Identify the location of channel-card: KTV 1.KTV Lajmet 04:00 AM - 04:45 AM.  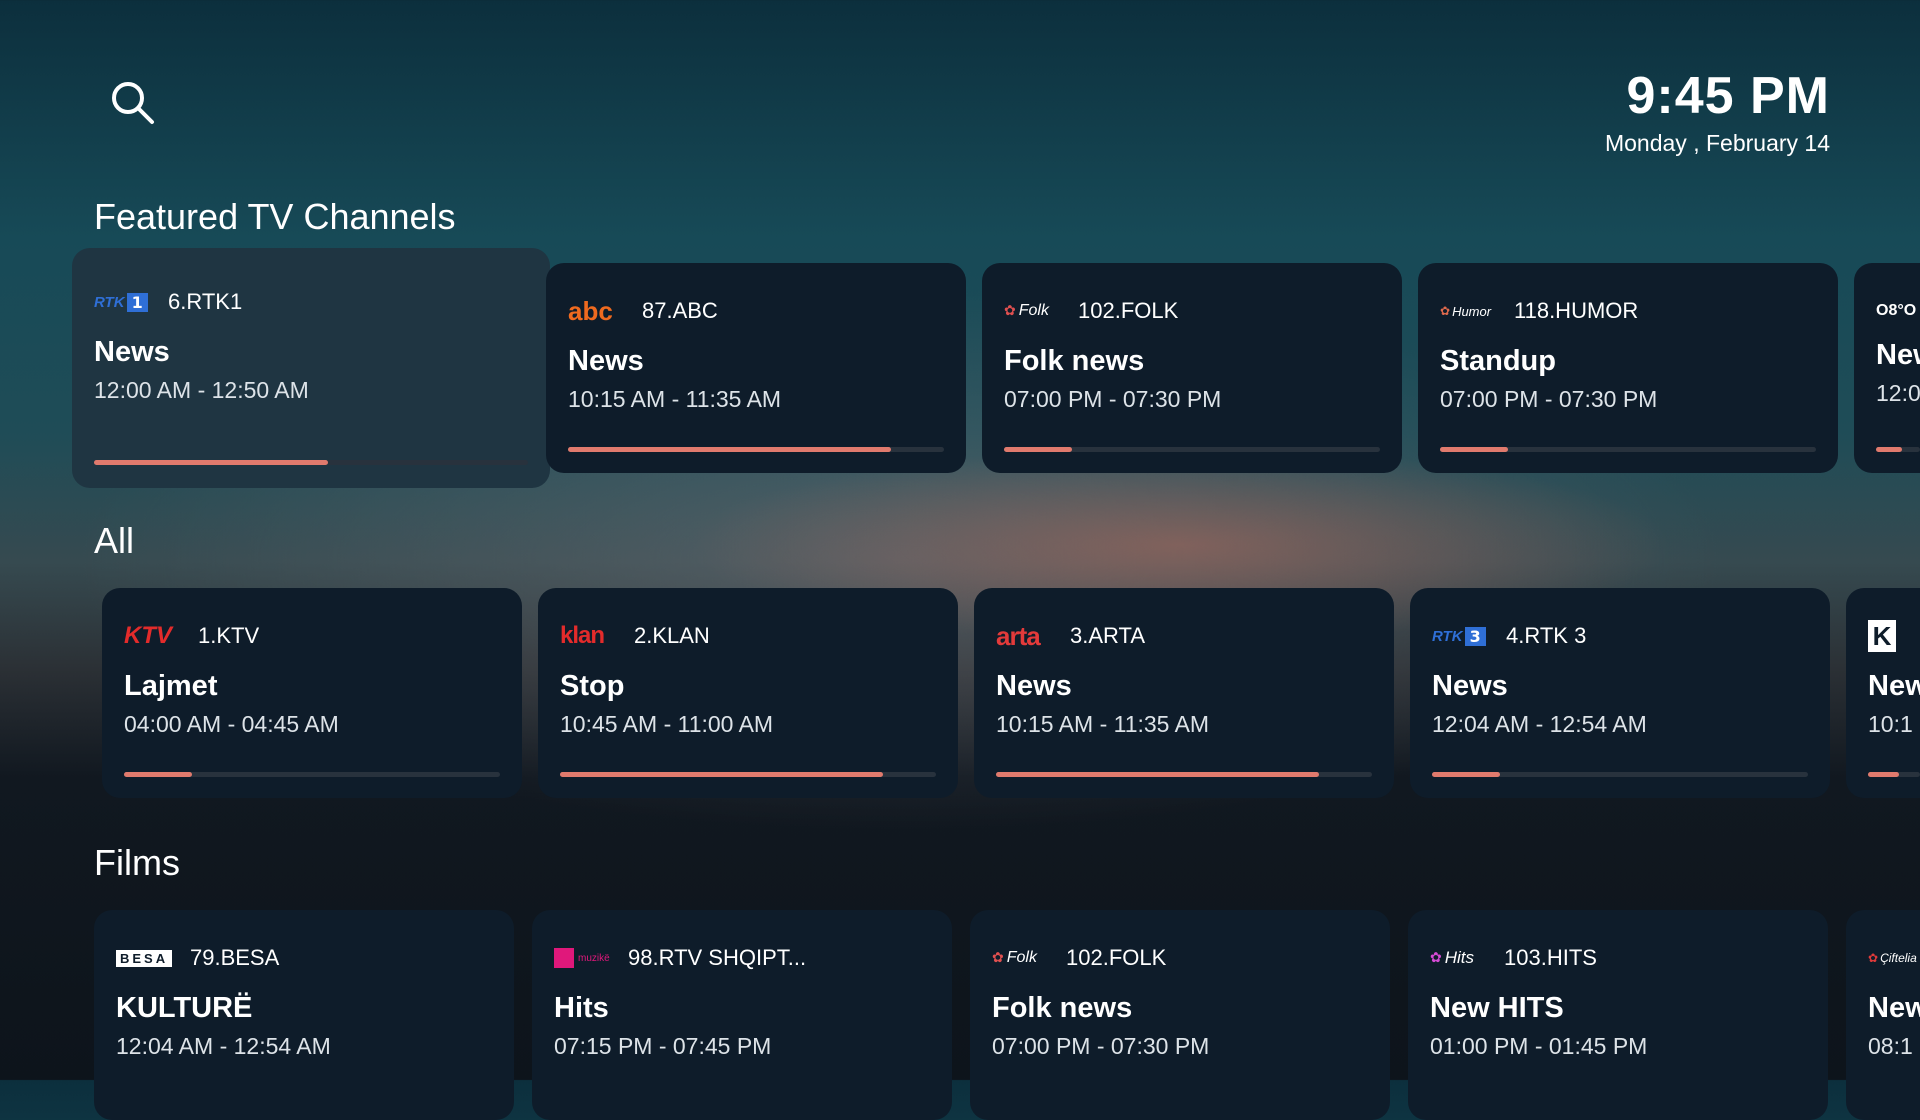
(312, 693).